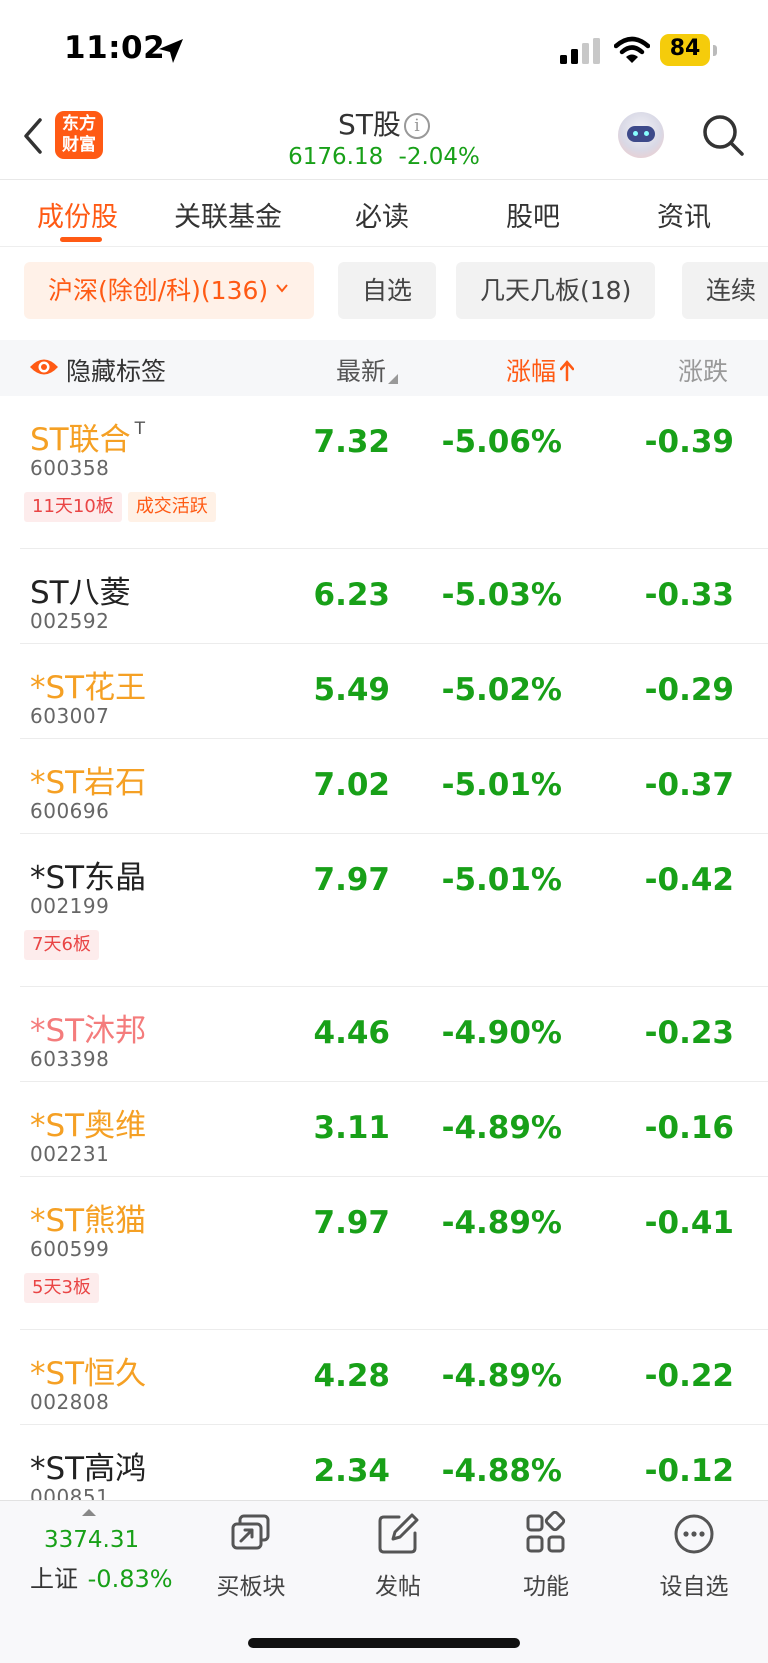 Image resolution: width=768 pixels, height=1663 pixels. I want to click on table-row: *ST花王 603007 5.49 -5.02% -0.29, so click(384, 691).